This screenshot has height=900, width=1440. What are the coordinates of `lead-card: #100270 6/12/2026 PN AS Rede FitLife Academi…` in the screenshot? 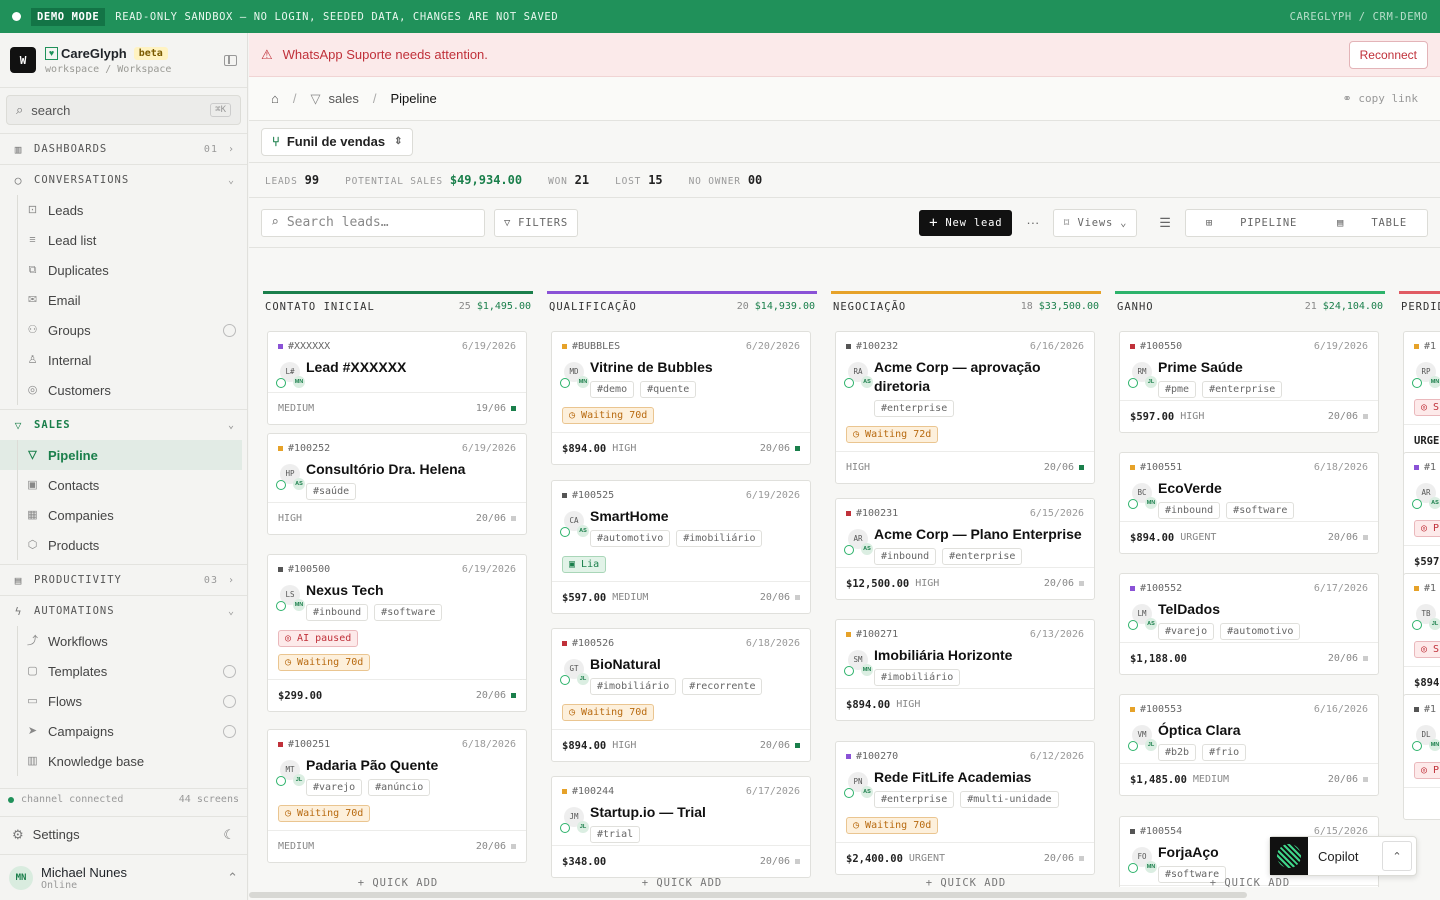 It's located at (965, 808).